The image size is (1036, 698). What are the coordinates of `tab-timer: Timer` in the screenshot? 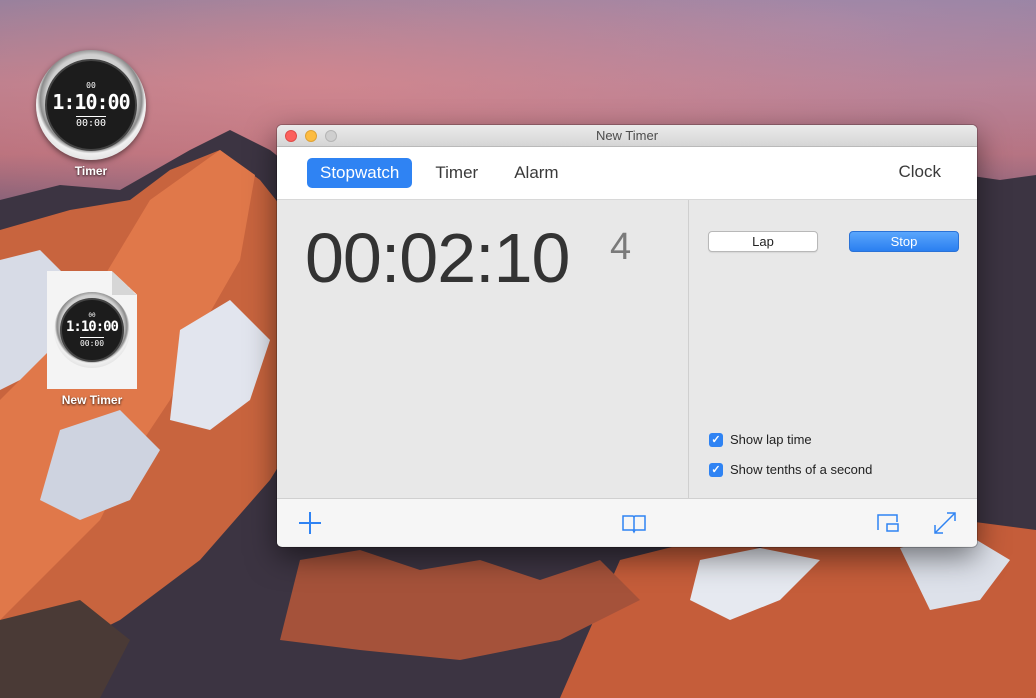 It's located at (456, 173).